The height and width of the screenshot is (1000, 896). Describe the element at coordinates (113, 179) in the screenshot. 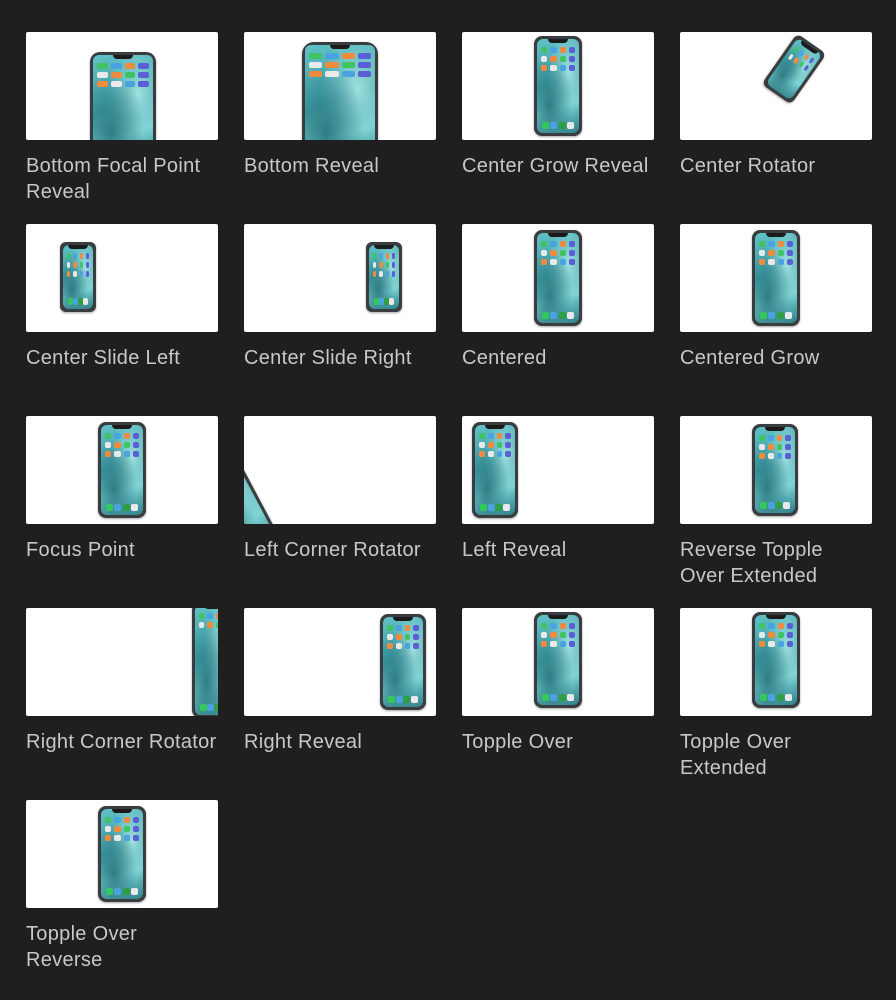

I see `template-label: Bottom Focal Point Reveal` at that location.